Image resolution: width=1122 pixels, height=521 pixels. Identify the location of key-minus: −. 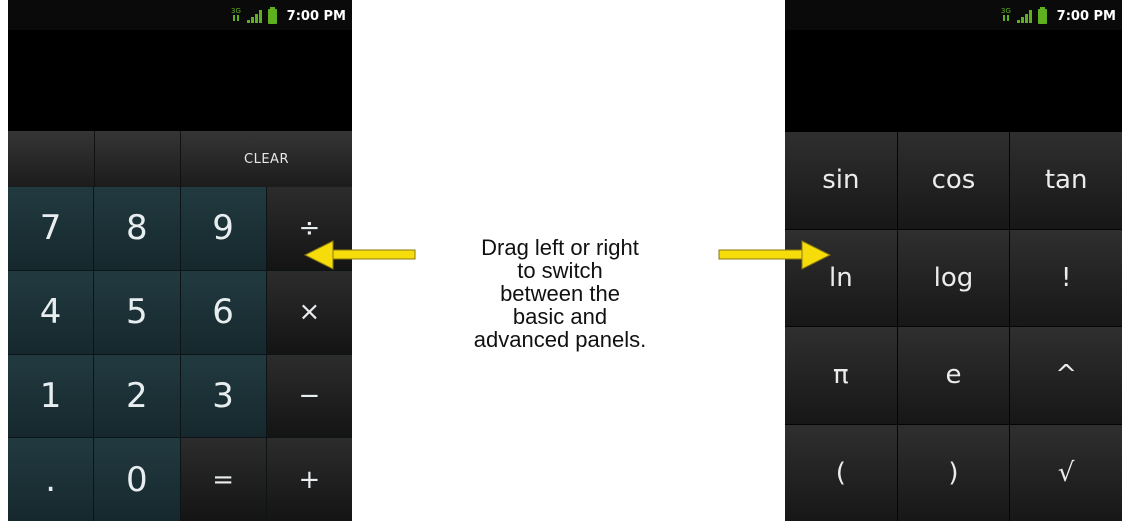
(309, 396).